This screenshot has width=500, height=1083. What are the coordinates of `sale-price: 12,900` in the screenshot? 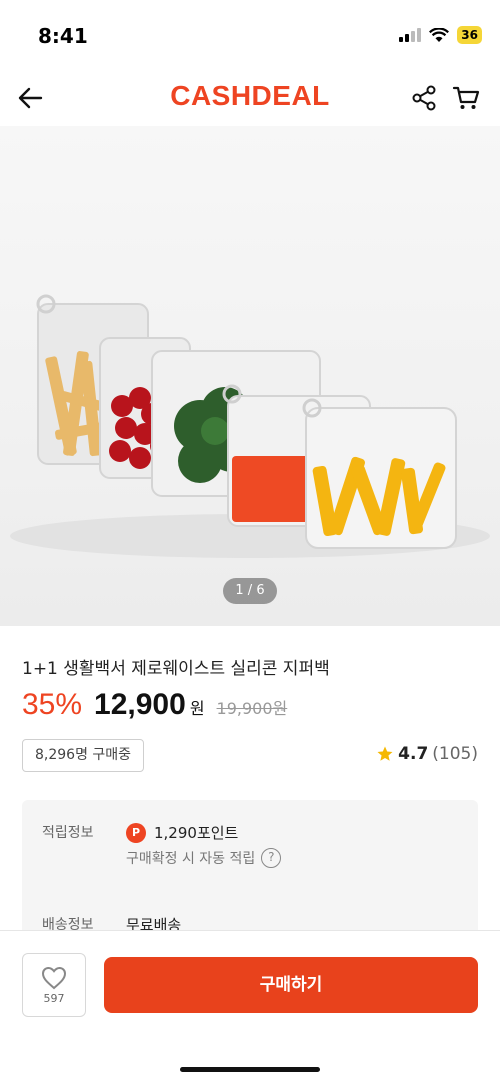 It's located at (140, 704).